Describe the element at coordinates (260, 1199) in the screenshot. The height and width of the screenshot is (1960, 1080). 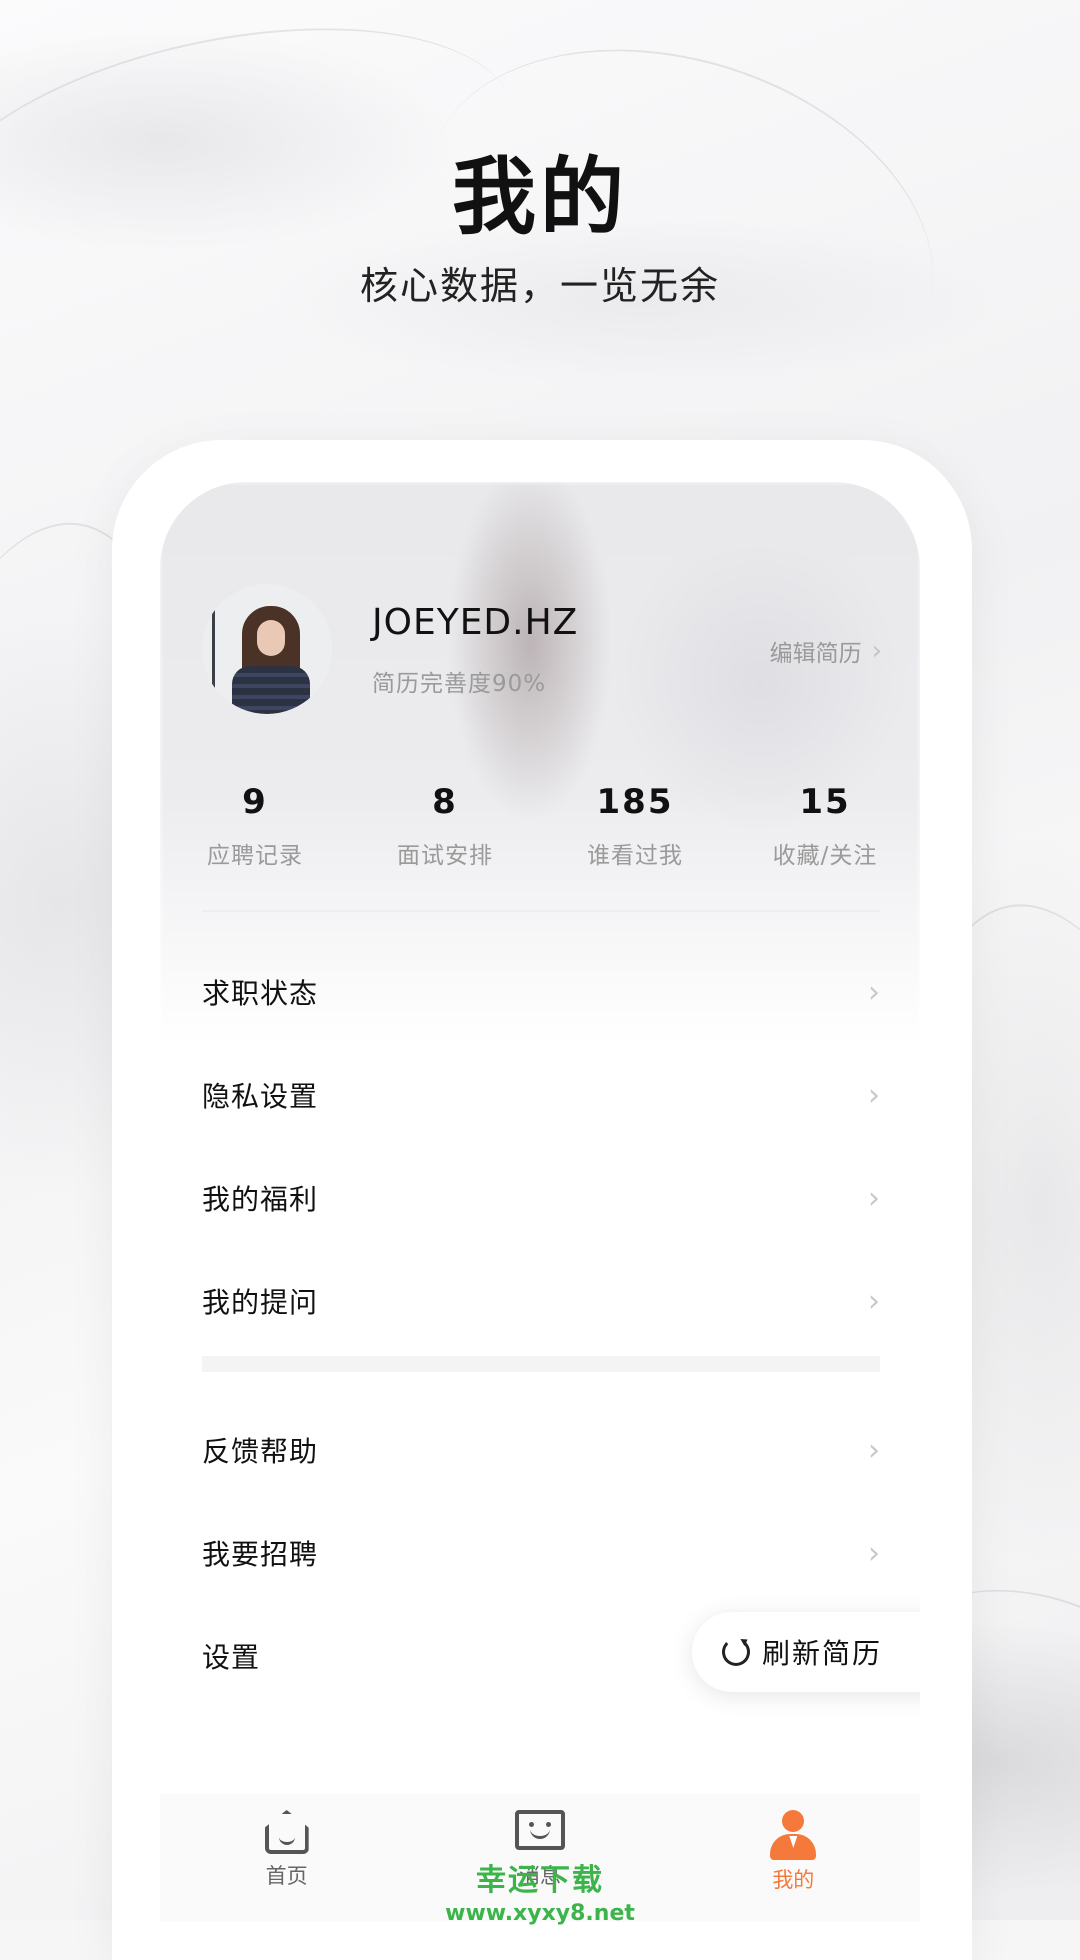
I see `menu-item-label: 我的福利` at that location.